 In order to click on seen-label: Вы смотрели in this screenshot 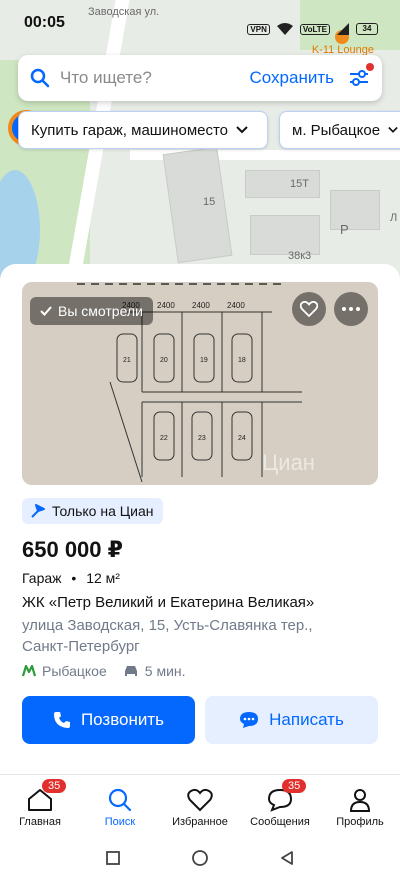, I will do `click(100, 311)`.